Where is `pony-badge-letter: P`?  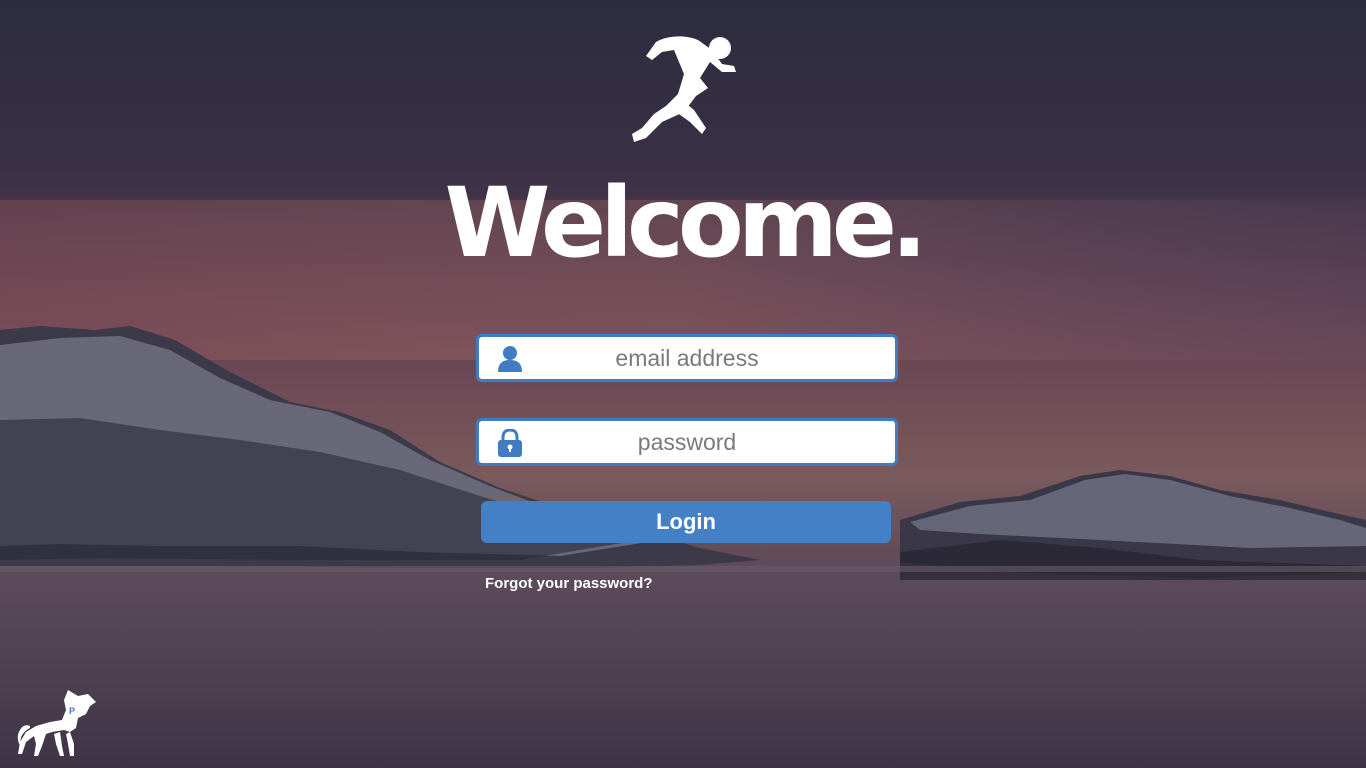 pony-badge-letter: P is located at coordinates (72, 711).